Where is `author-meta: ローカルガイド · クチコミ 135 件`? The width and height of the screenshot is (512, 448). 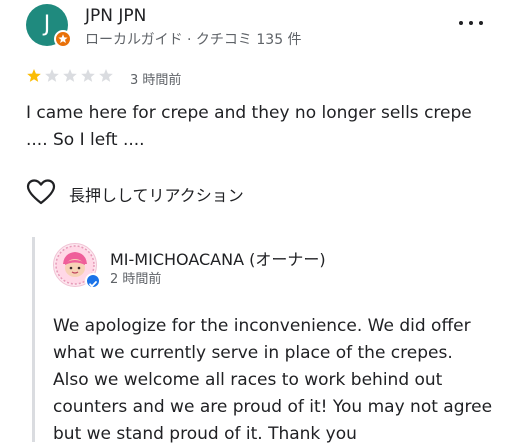 author-meta: ローカルガイド · クチコミ 135 件 is located at coordinates (193, 39).